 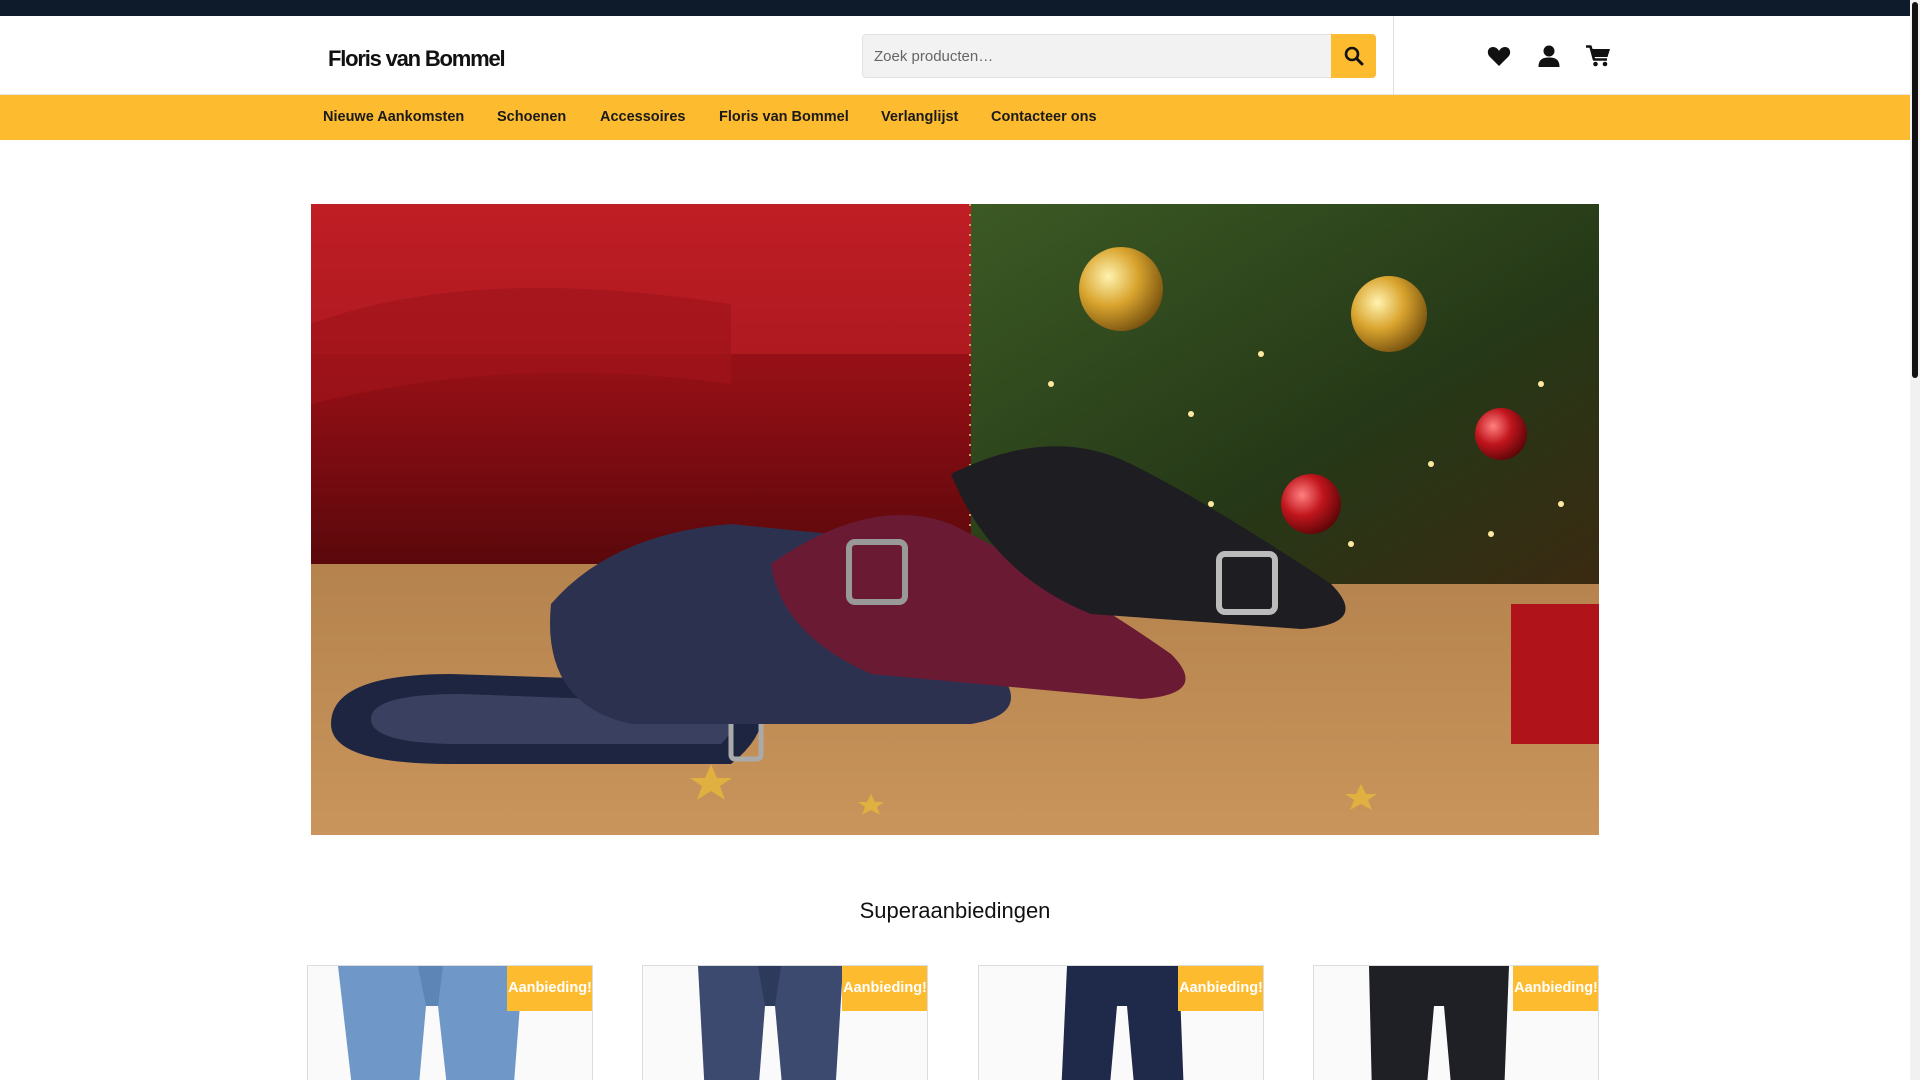 I want to click on nav-item-accessories: Accessoires, so click(x=642, y=117).